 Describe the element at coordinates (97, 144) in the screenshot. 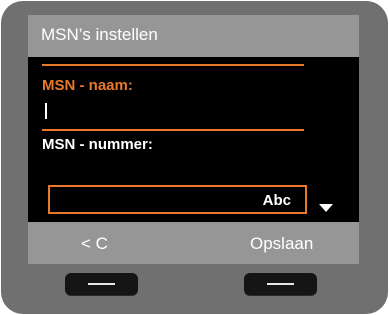

I see `msn-number-label: MSN - nummer:` at that location.